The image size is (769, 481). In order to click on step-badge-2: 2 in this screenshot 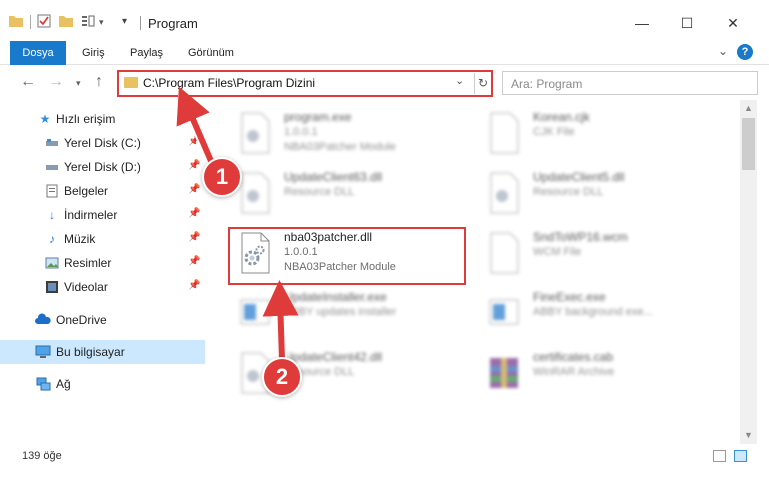, I will do `click(282, 377)`.